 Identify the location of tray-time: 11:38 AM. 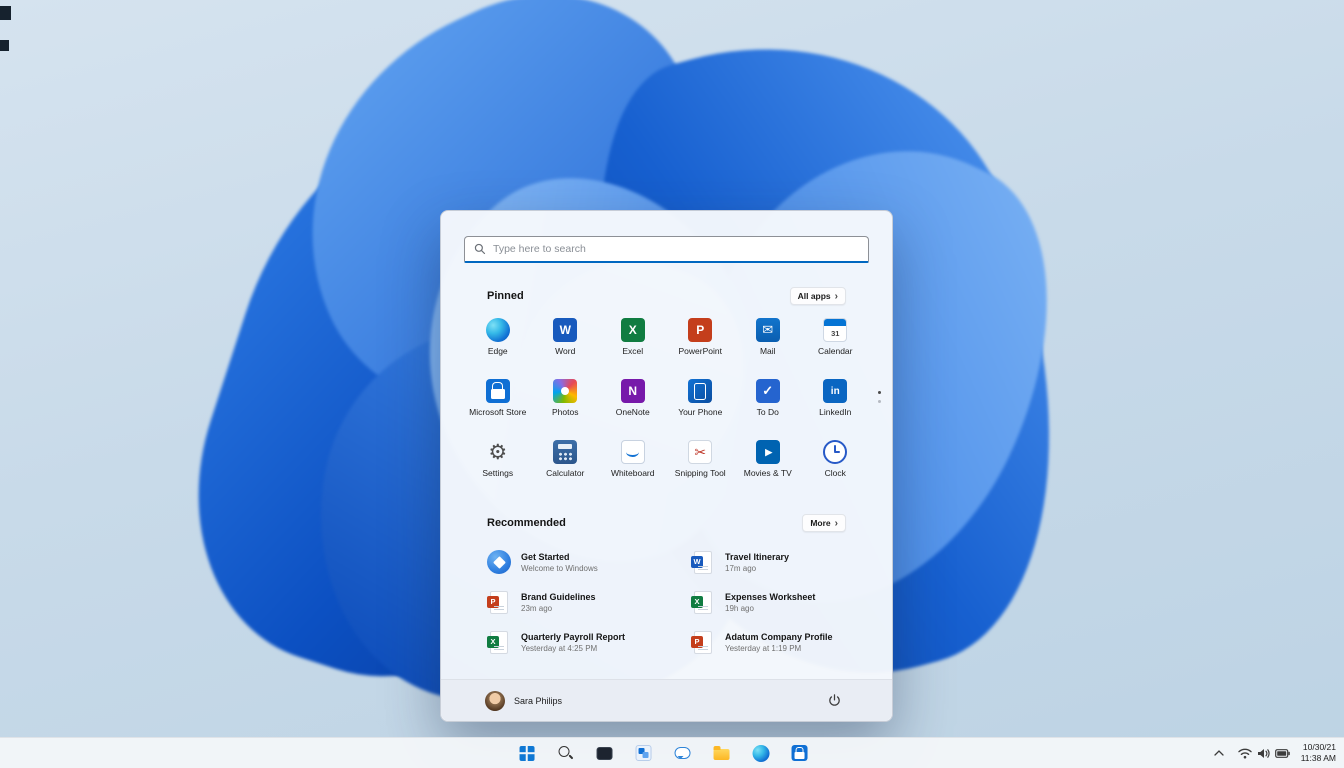
(1318, 758).